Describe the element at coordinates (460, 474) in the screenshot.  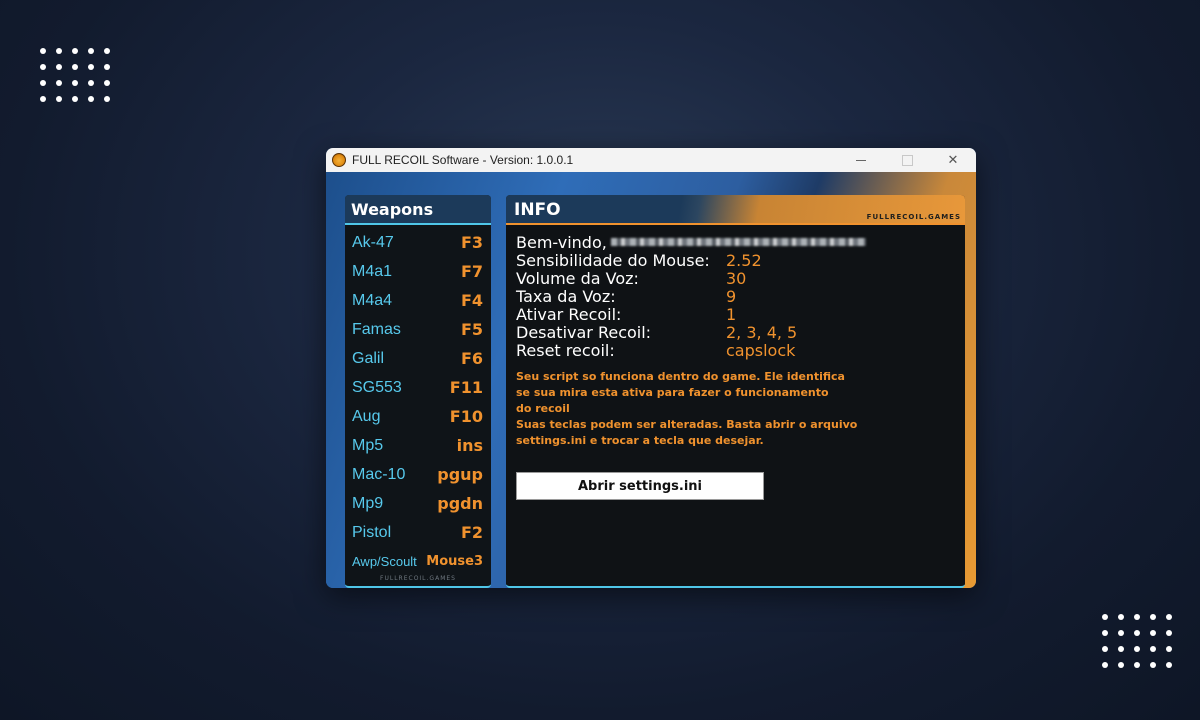
I see `weapon-hotkey: pgup` at that location.